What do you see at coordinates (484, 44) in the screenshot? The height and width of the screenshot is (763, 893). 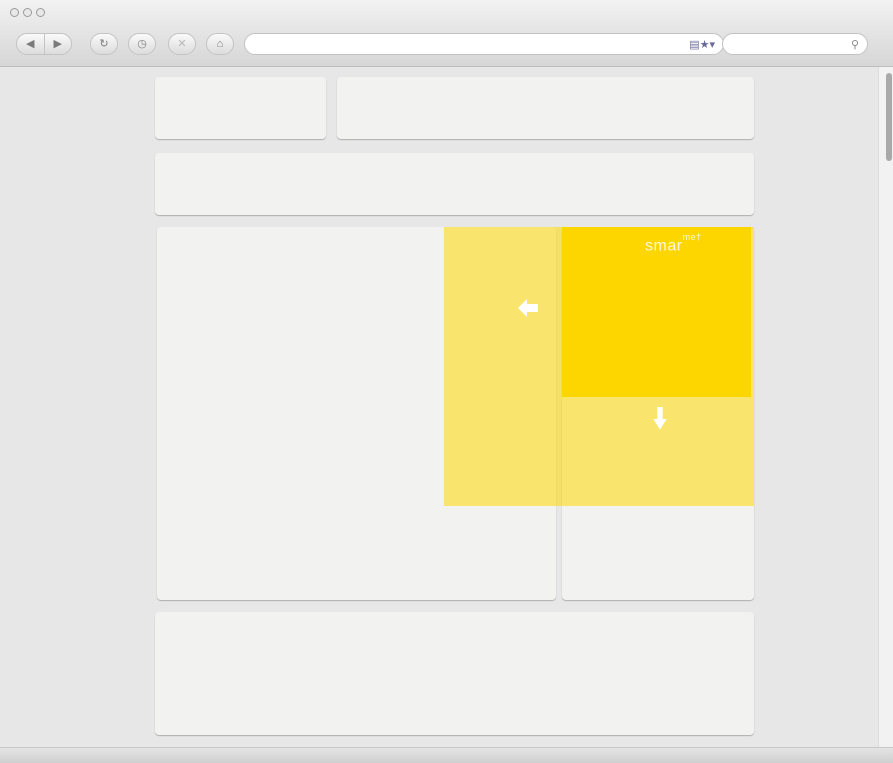 I see `address-bar: ▤★▾` at bounding box center [484, 44].